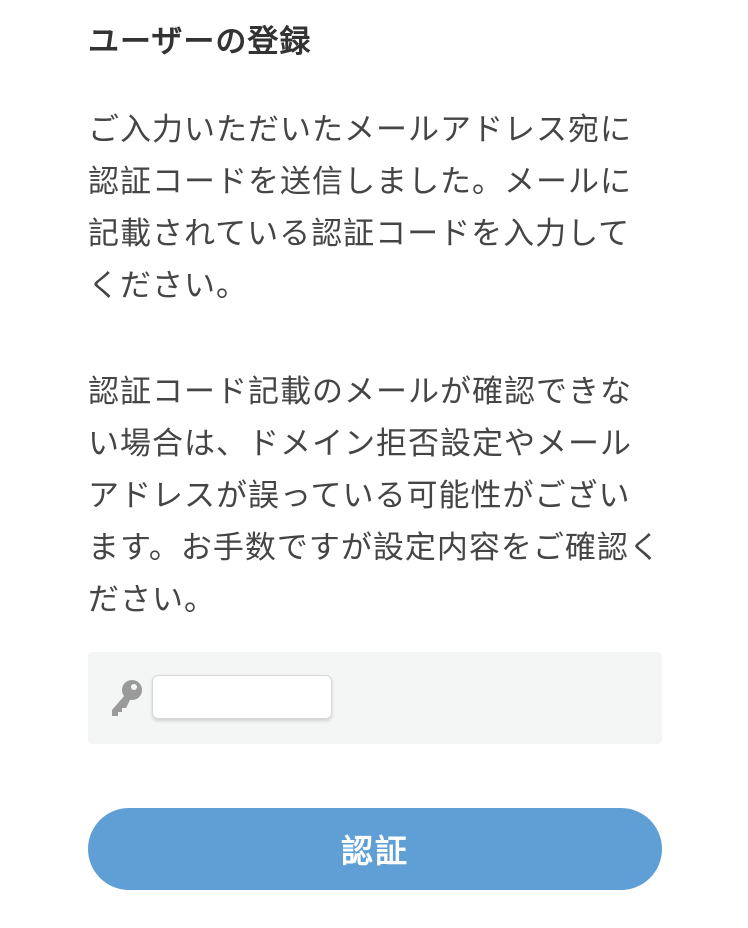 This screenshot has height=928, width=748. I want to click on message-line: ご入力いただいたメールアドレス宛に, so click(360, 130).